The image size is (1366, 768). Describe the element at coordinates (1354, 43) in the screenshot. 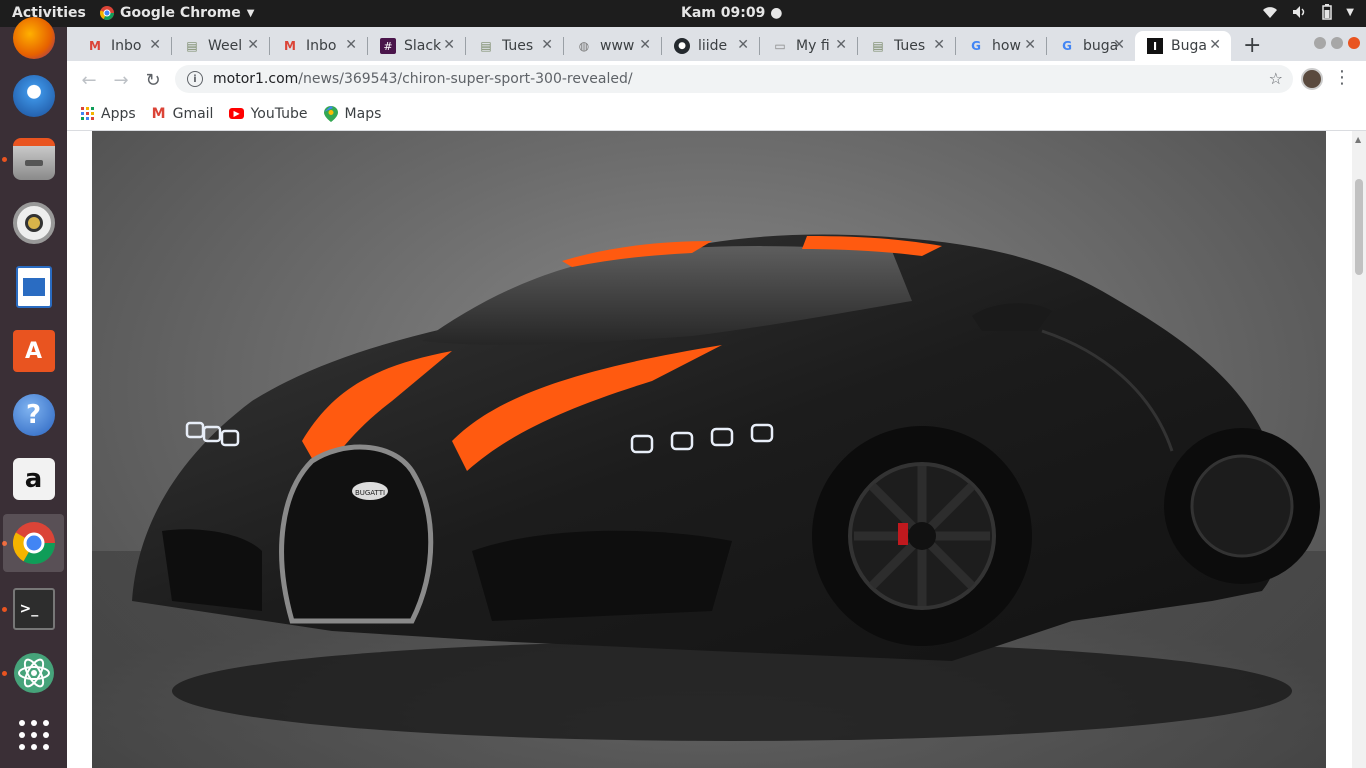

I see `close-window-button` at that location.